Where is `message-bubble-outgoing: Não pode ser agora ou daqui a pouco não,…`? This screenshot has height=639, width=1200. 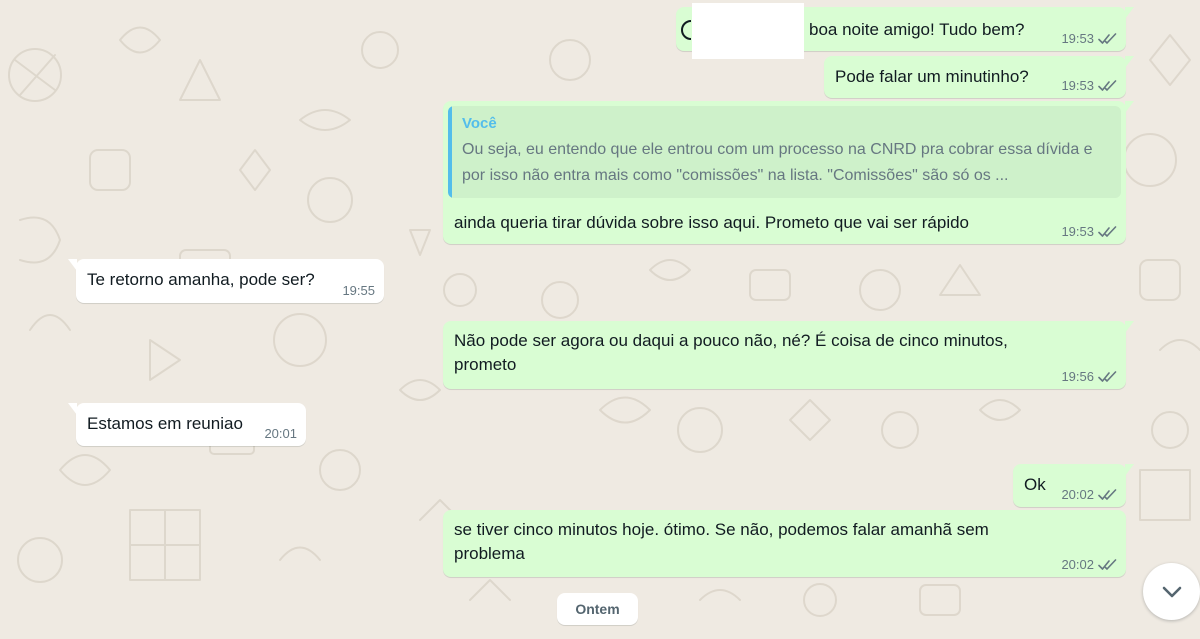
message-bubble-outgoing: Não pode ser agora ou daqui a pouco não,… is located at coordinates (788, 355).